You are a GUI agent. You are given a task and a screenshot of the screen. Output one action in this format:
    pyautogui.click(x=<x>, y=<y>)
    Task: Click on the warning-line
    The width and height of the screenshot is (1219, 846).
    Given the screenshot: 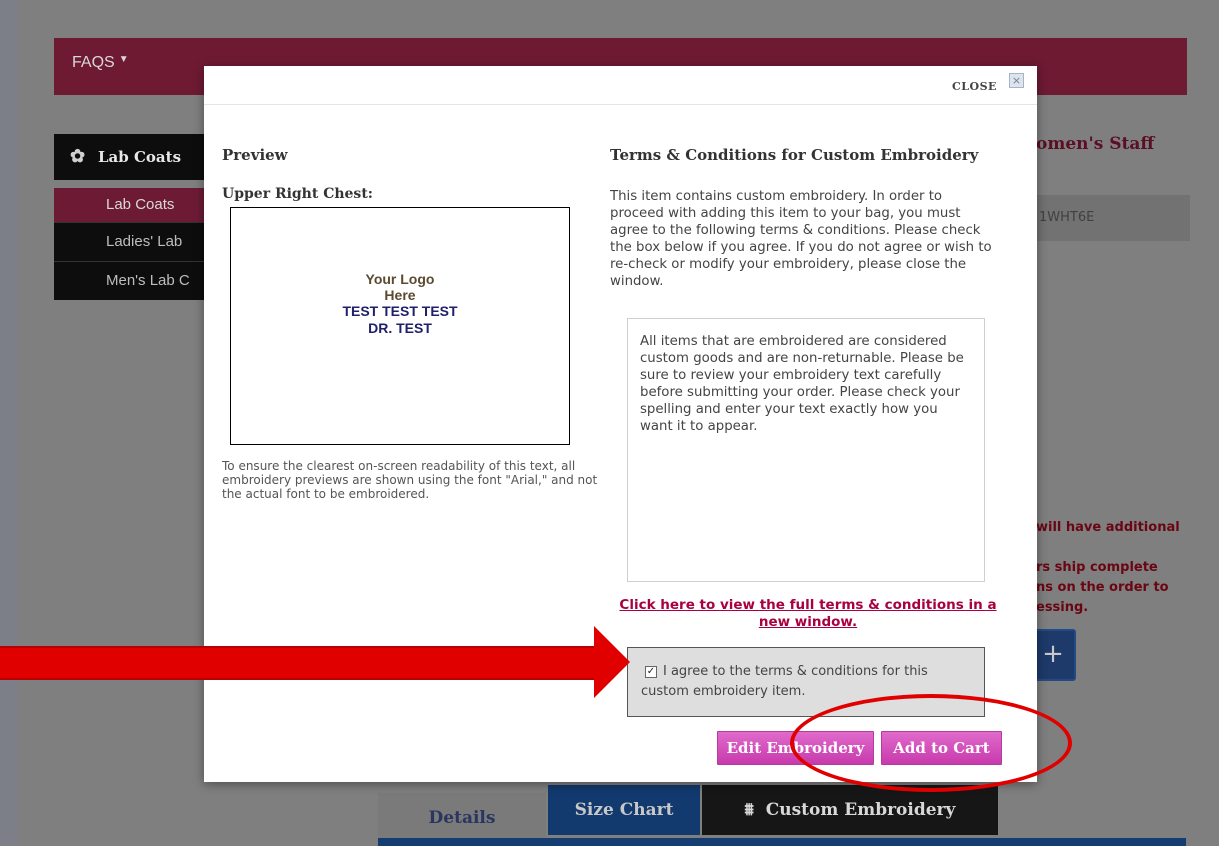 What is the action you would take?
    pyautogui.click(x=1108, y=548)
    